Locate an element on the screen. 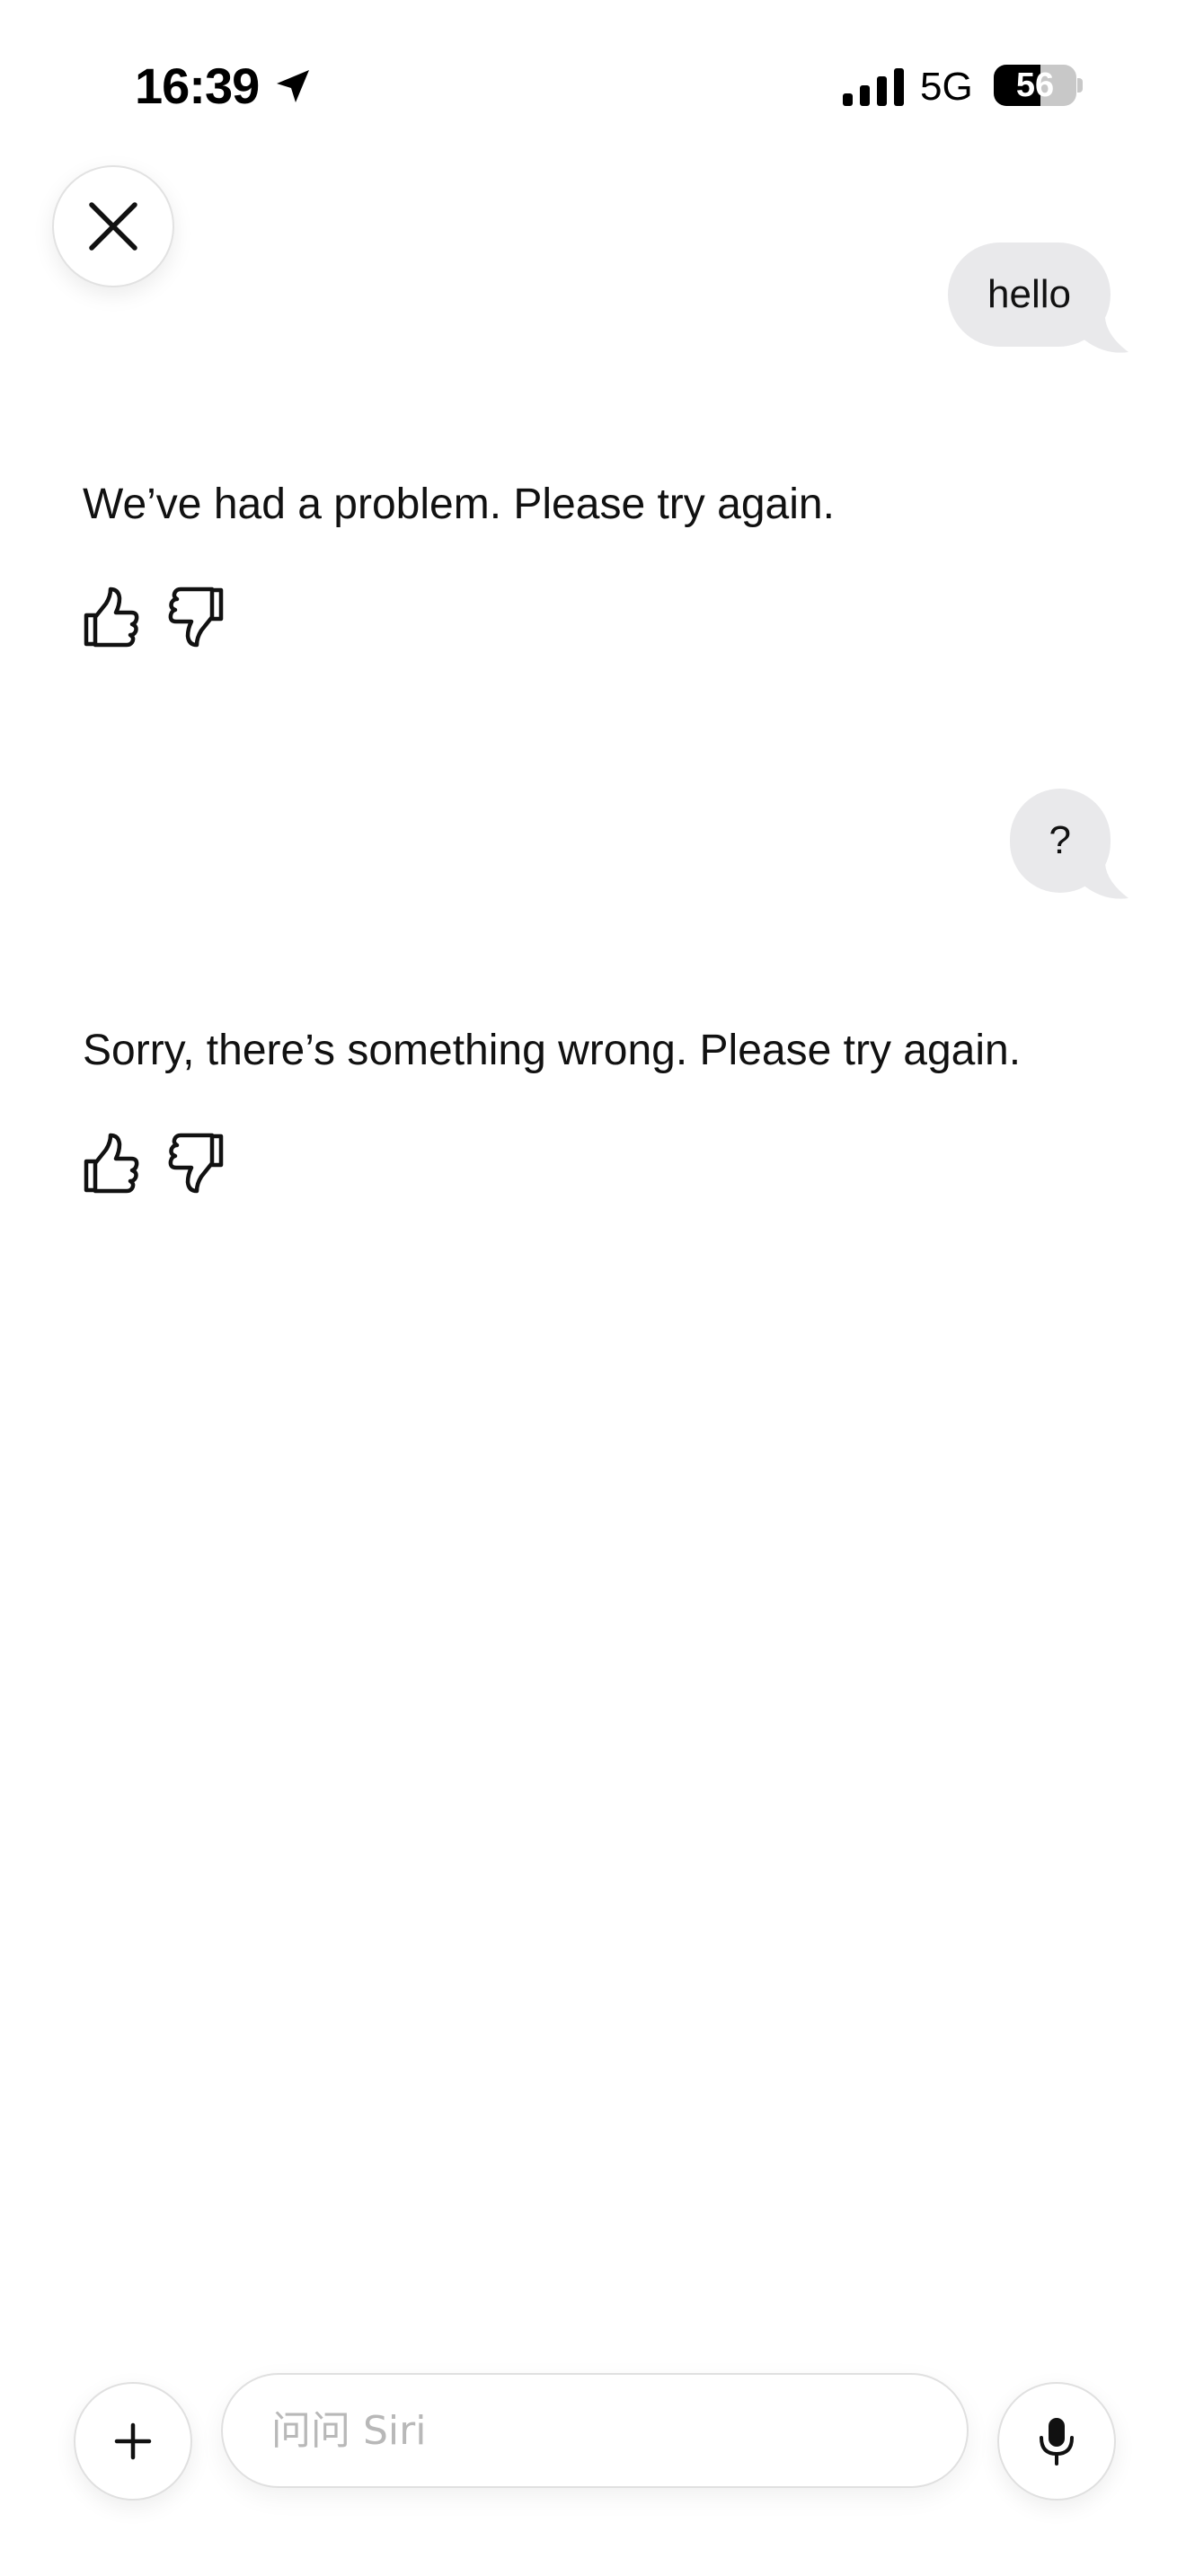  close-icon is located at coordinates (113, 226).